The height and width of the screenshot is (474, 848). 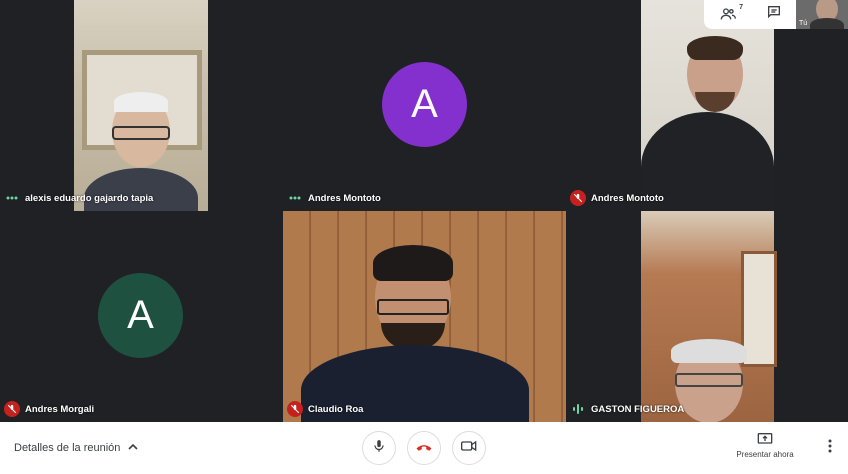 What do you see at coordinates (765, 454) in the screenshot?
I see `present-now-label: Presentar ahora` at bounding box center [765, 454].